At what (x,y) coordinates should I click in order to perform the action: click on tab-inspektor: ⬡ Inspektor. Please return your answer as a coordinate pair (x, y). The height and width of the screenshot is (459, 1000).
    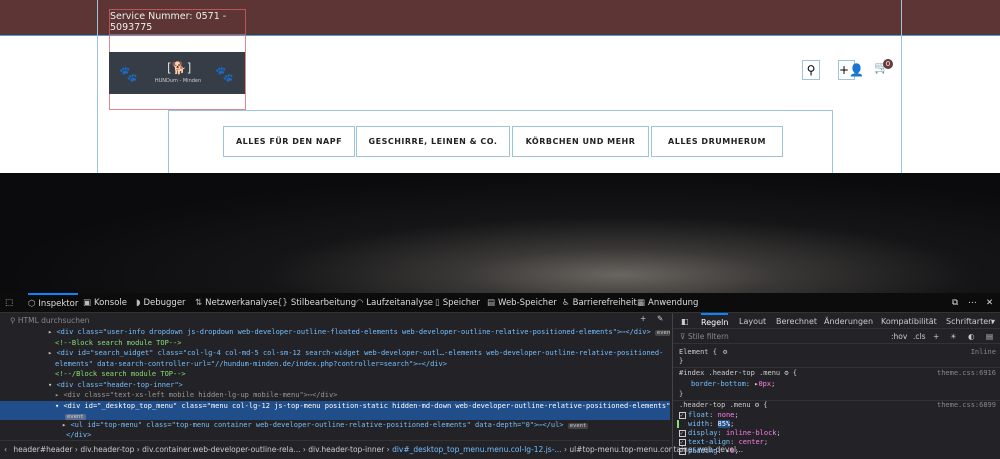
    Looking at the image, I should click on (53, 301).